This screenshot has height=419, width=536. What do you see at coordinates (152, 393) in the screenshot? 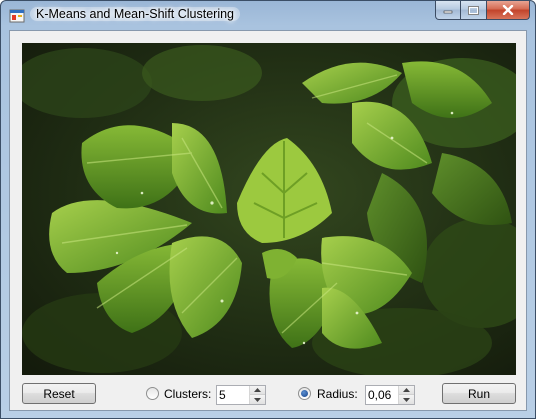
I see `clusters-radio` at bounding box center [152, 393].